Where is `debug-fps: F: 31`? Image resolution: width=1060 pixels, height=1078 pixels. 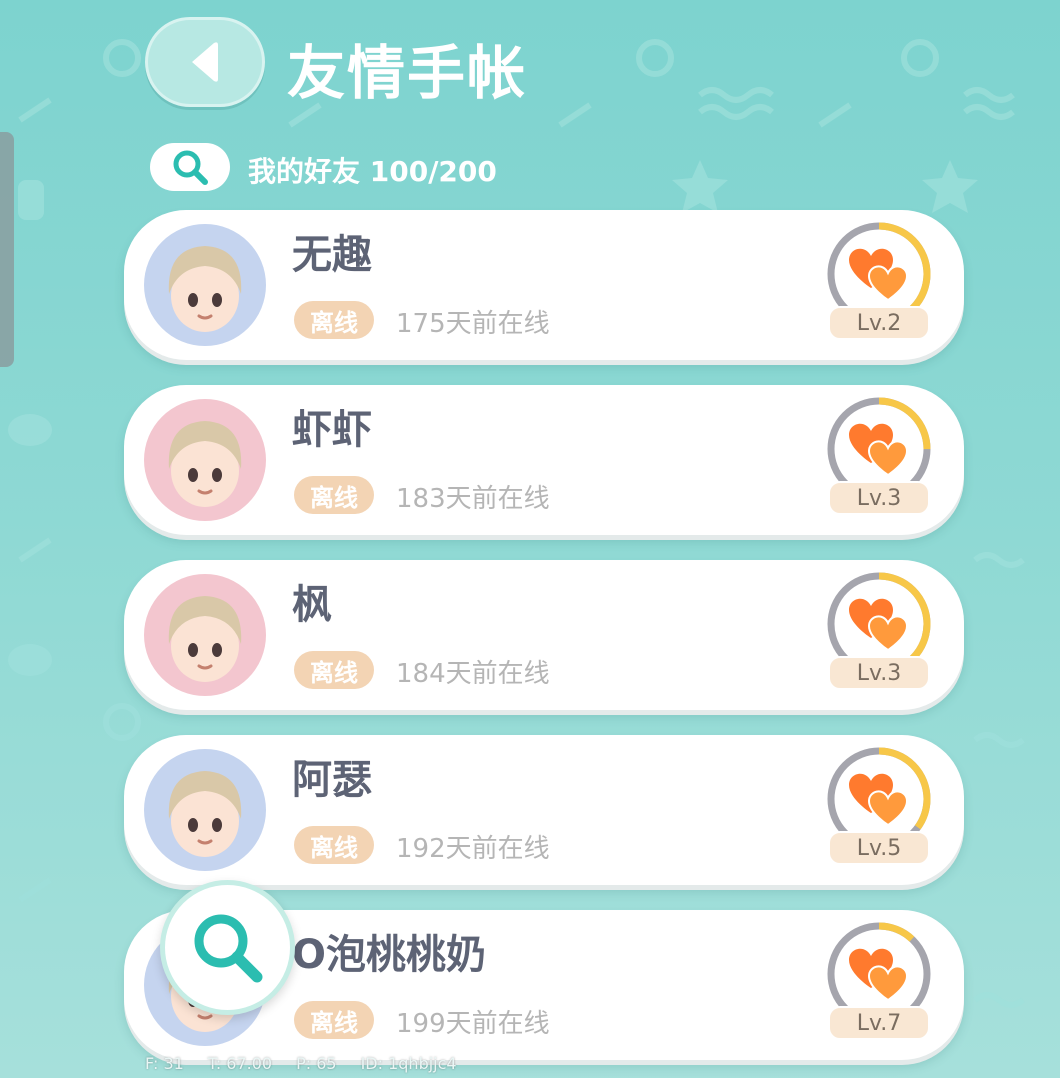 debug-fps: F: 31 is located at coordinates (164, 1063).